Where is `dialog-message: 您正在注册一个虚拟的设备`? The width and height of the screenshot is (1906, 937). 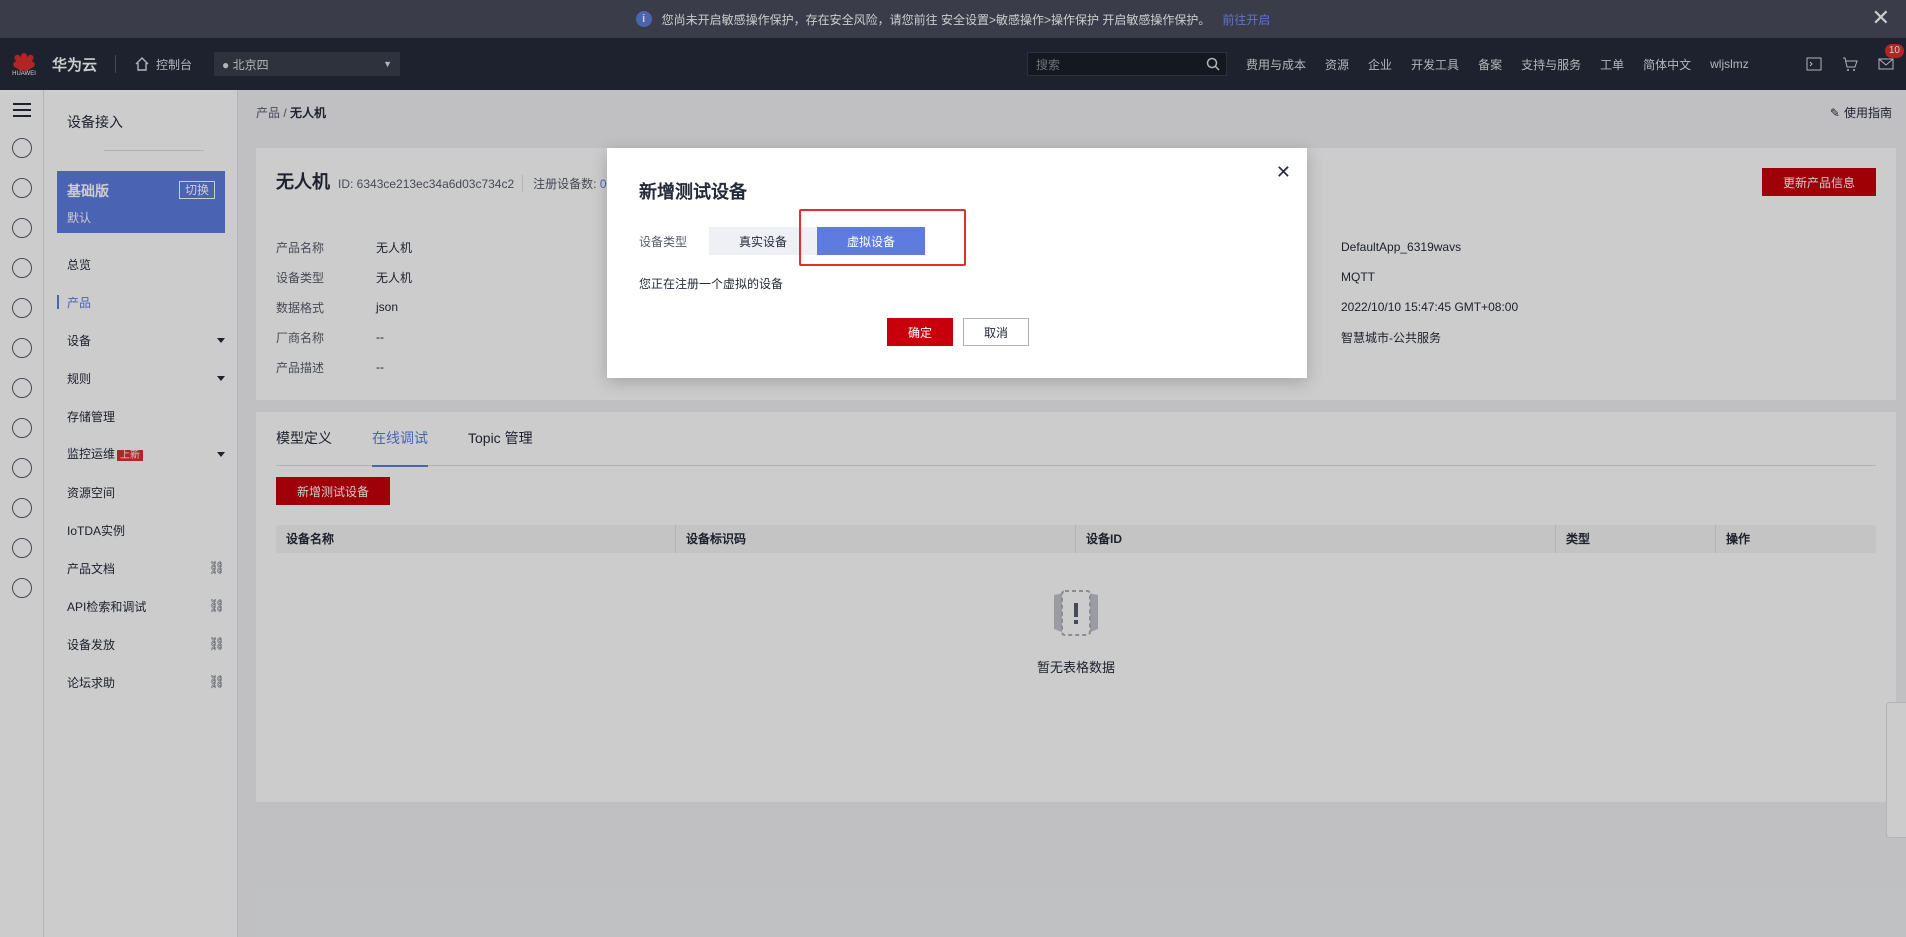 dialog-message: 您正在注册一个虚拟的设备 is located at coordinates (711, 284).